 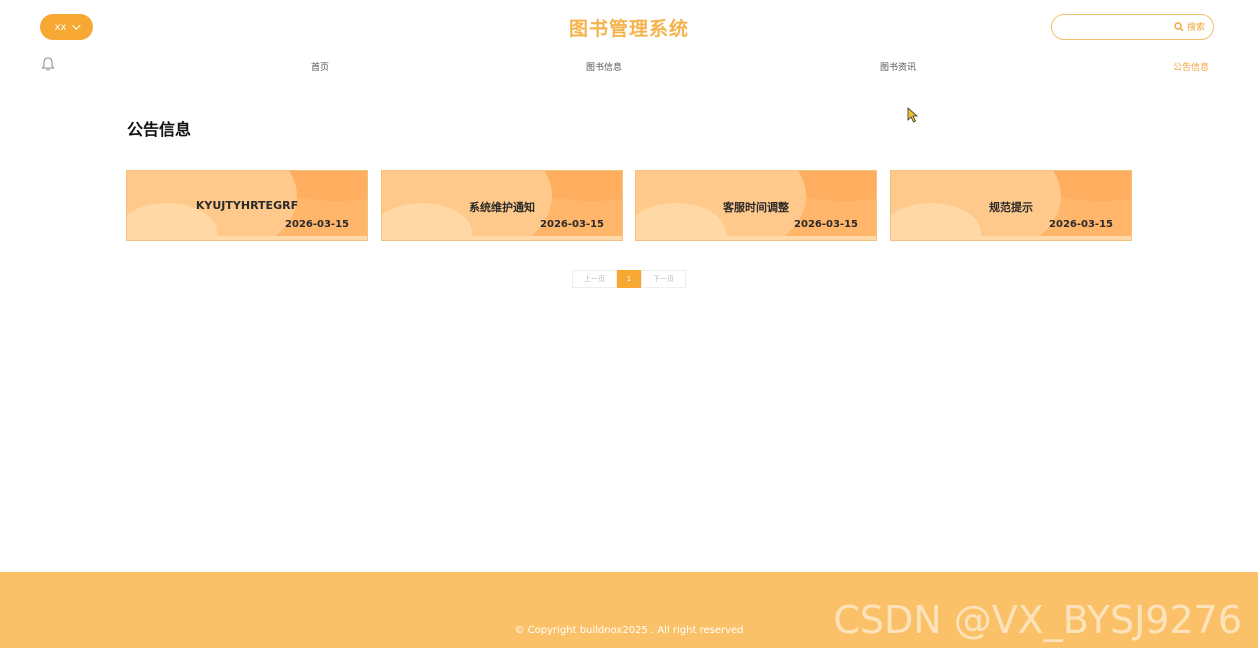 What do you see at coordinates (1191, 66) in the screenshot?
I see `nav-item-announcements: 公告信息` at bounding box center [1191, 66].